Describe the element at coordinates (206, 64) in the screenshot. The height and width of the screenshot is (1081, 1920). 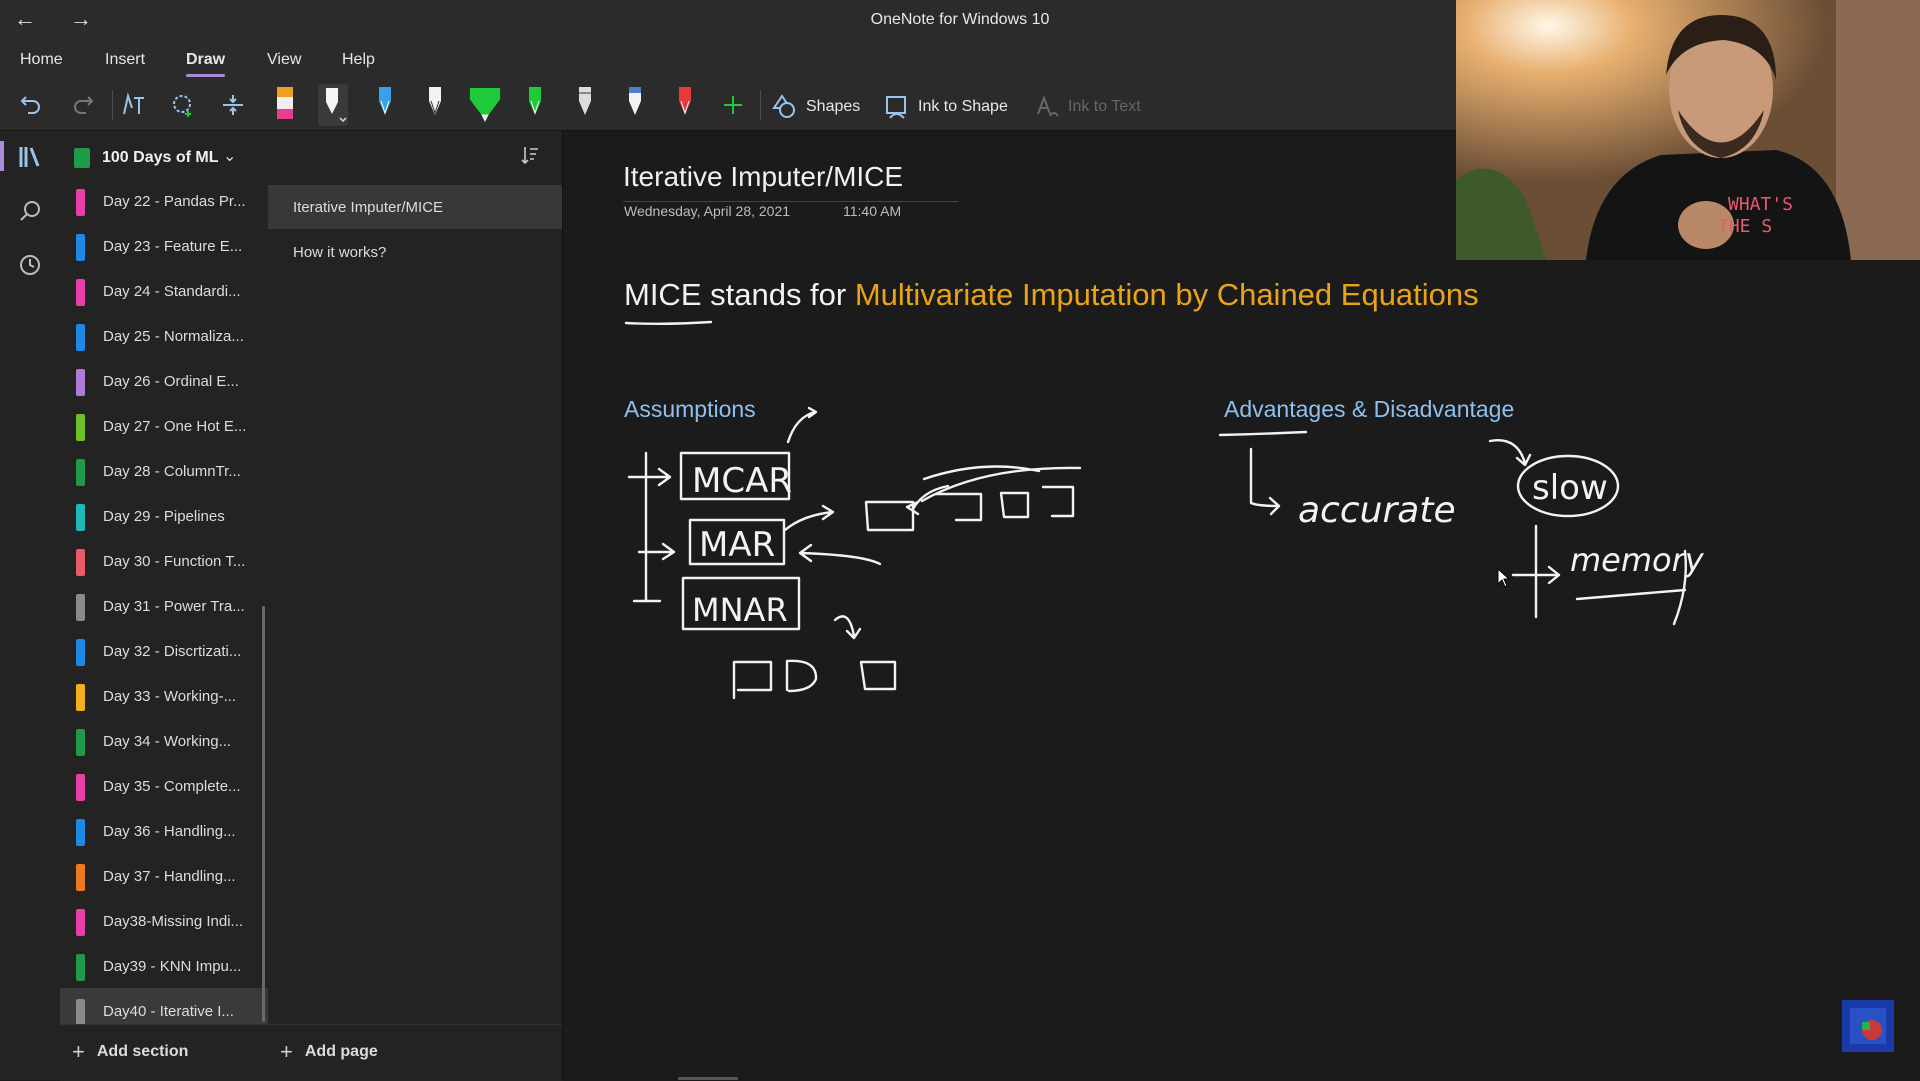
I see `menu-draw: Draw` at that location.